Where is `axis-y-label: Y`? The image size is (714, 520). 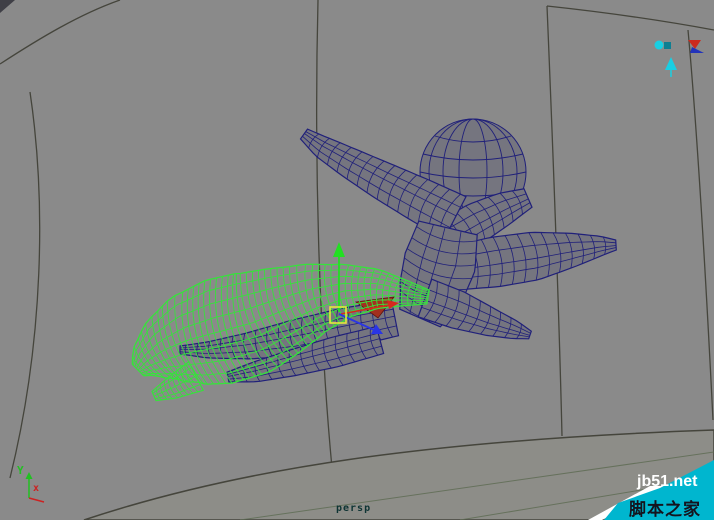 axis-y-label: Y is located at coordinates (20, 470).